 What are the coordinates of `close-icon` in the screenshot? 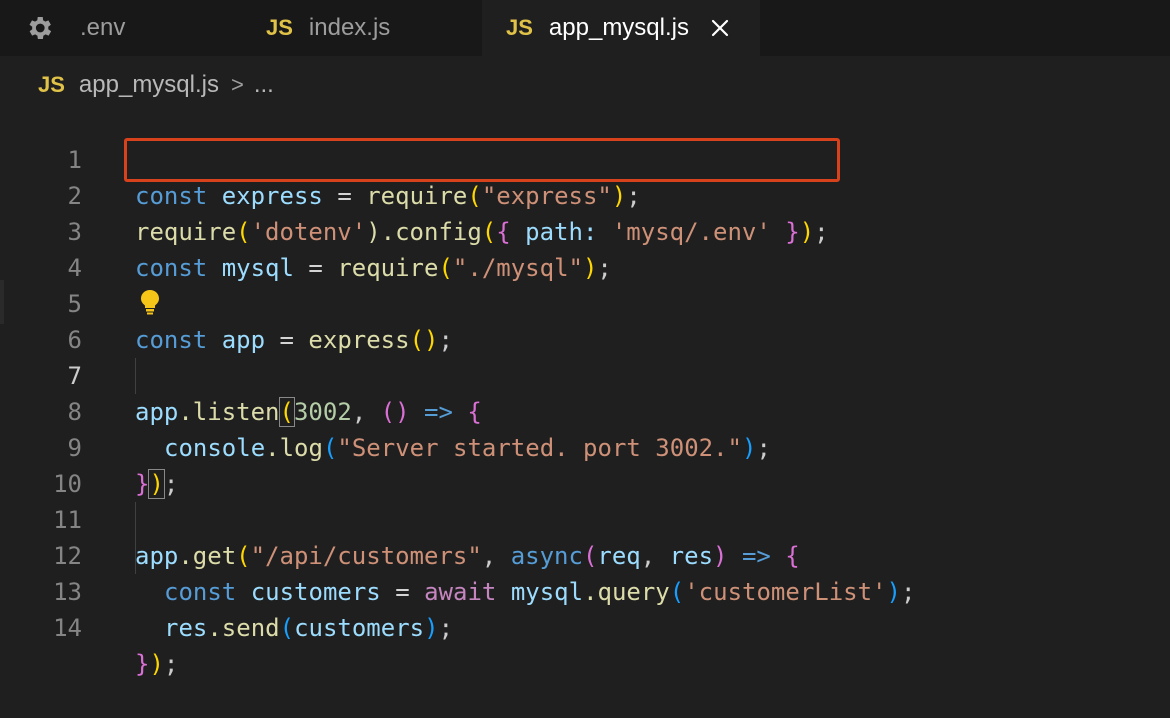 It's located at (720, 28).